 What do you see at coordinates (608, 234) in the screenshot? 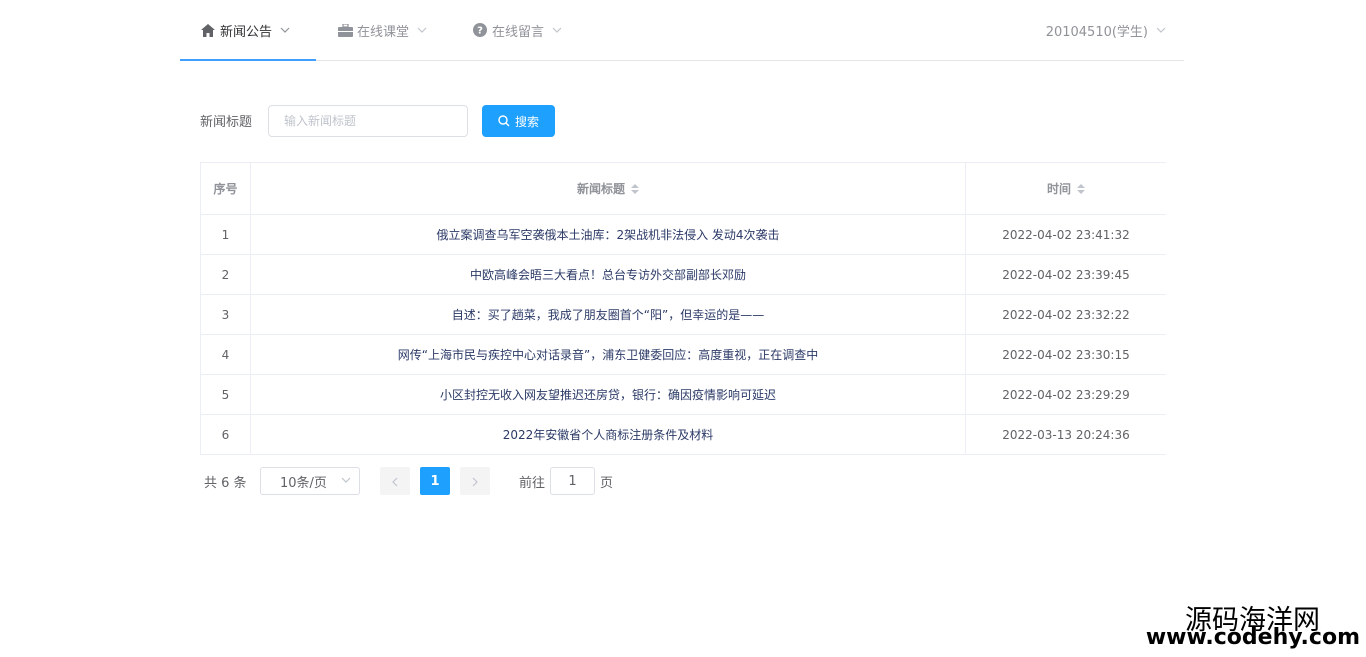
I see `row-title-link: 俄立案调查乌军空袭俄本土油库：2架战机非法侵入 发动4次袭击` at bounding box center [608, 234].